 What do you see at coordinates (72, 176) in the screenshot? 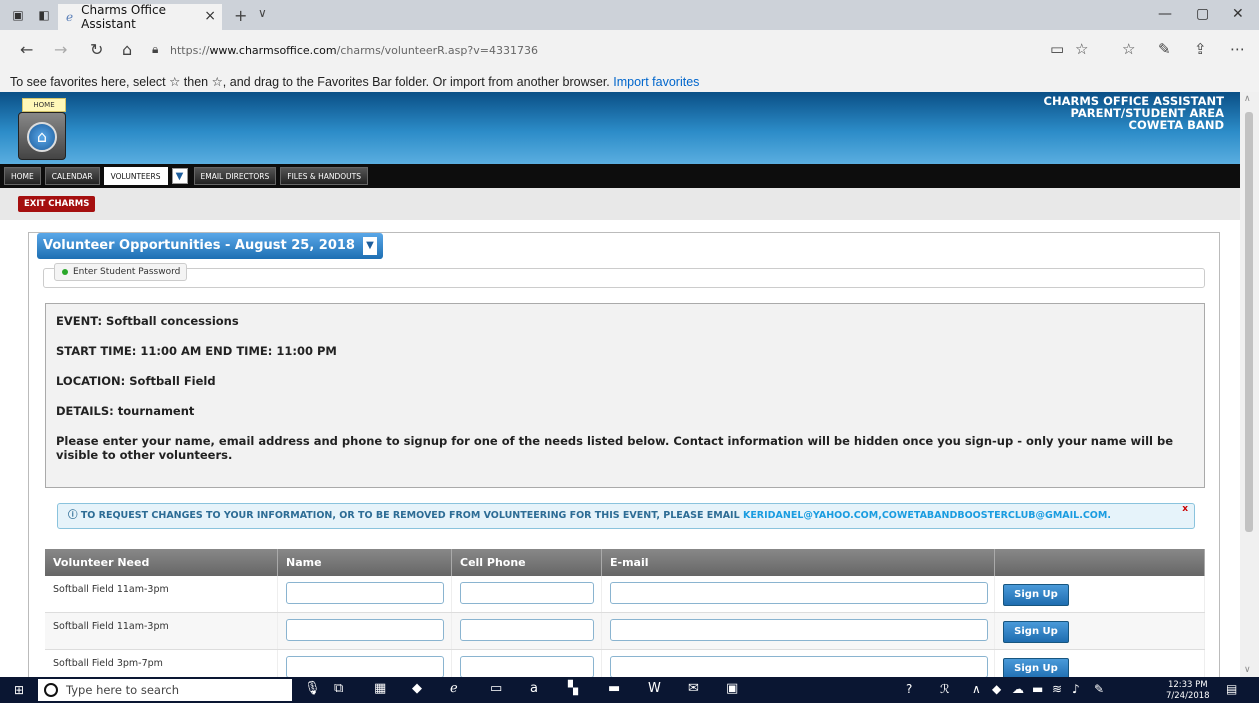
I see `menu-calendar: CALENDAR` at bounding box center [72, 176].